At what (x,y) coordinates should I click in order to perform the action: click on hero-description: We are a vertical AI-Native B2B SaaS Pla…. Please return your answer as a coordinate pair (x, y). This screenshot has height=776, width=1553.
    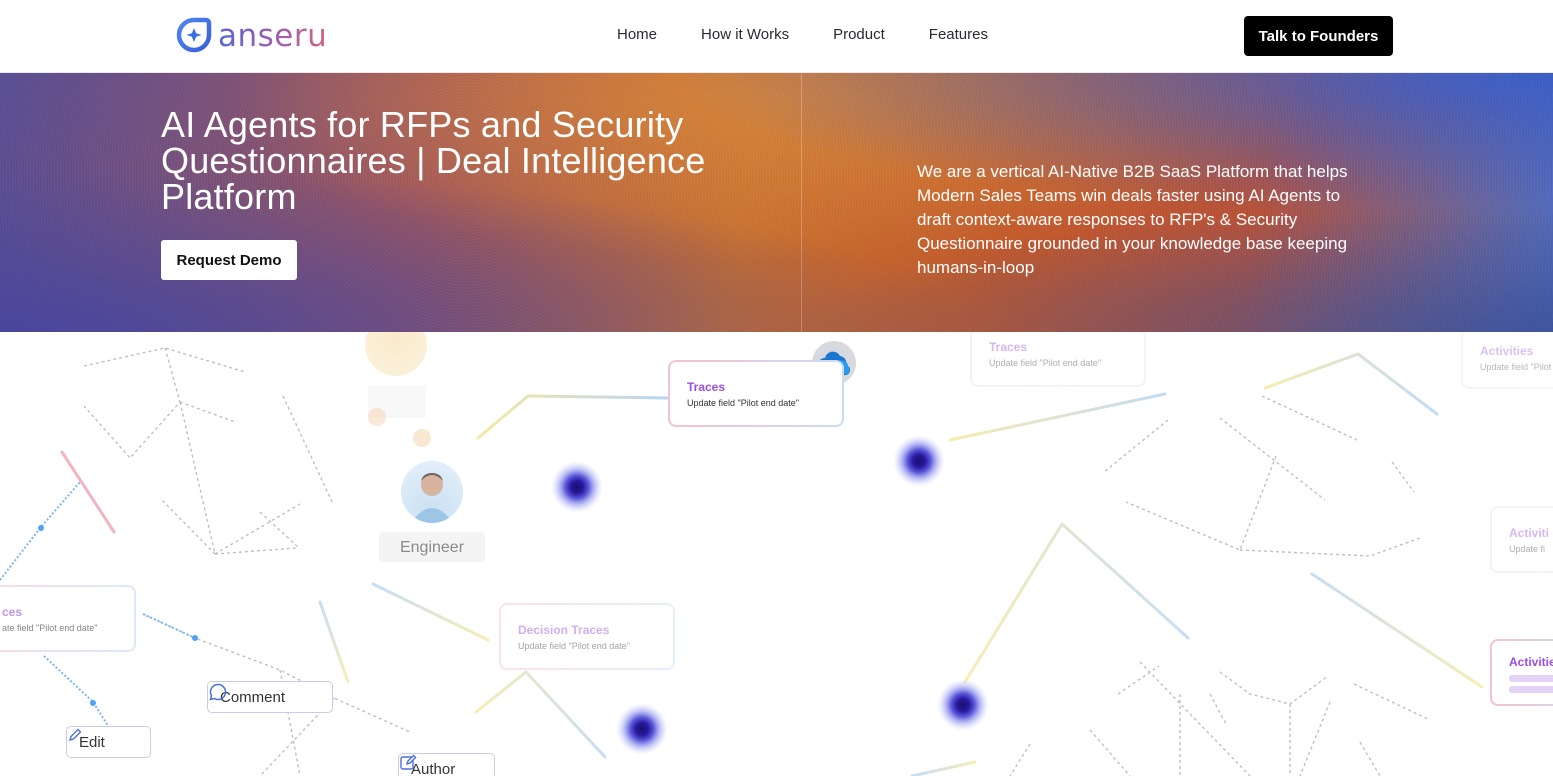
    Looking at the image, I should click on (1132, 219).